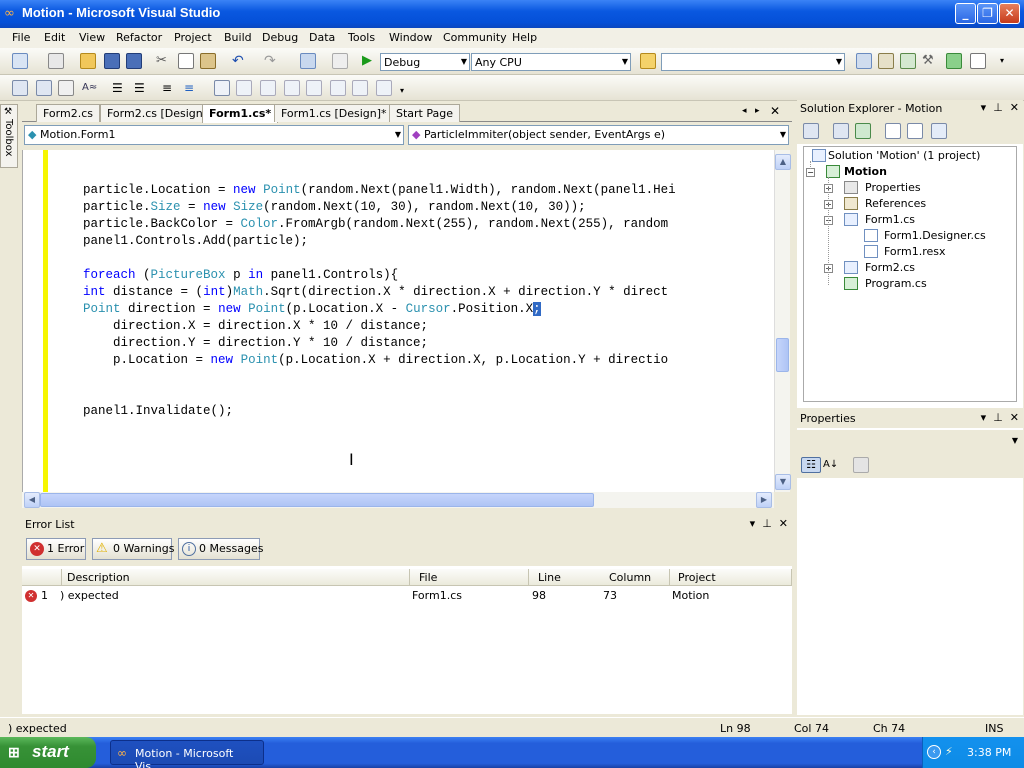 The image size is (1024, 768). Describe the element at coordinates (469, 577) in the screenshot. I see `column-header-file: File` at that location.